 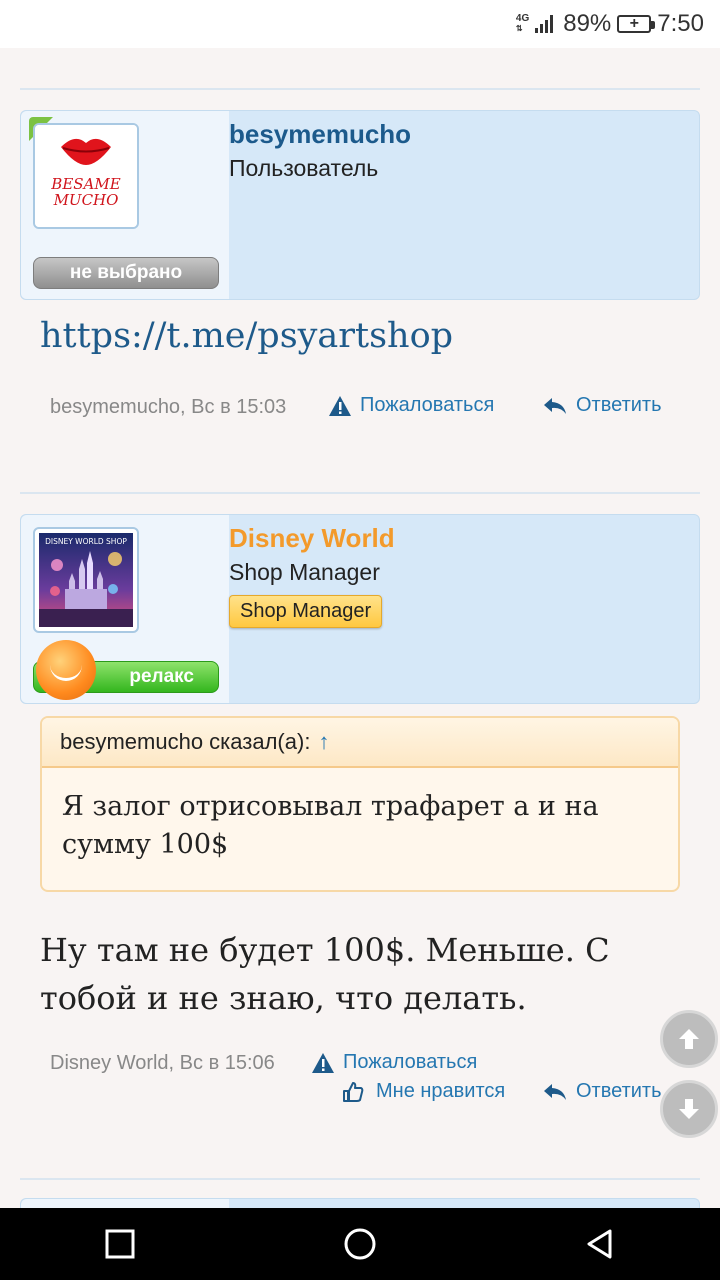 I want to click on post-1-link: https://t.me/psyartshop, so click(x=246, y=336).